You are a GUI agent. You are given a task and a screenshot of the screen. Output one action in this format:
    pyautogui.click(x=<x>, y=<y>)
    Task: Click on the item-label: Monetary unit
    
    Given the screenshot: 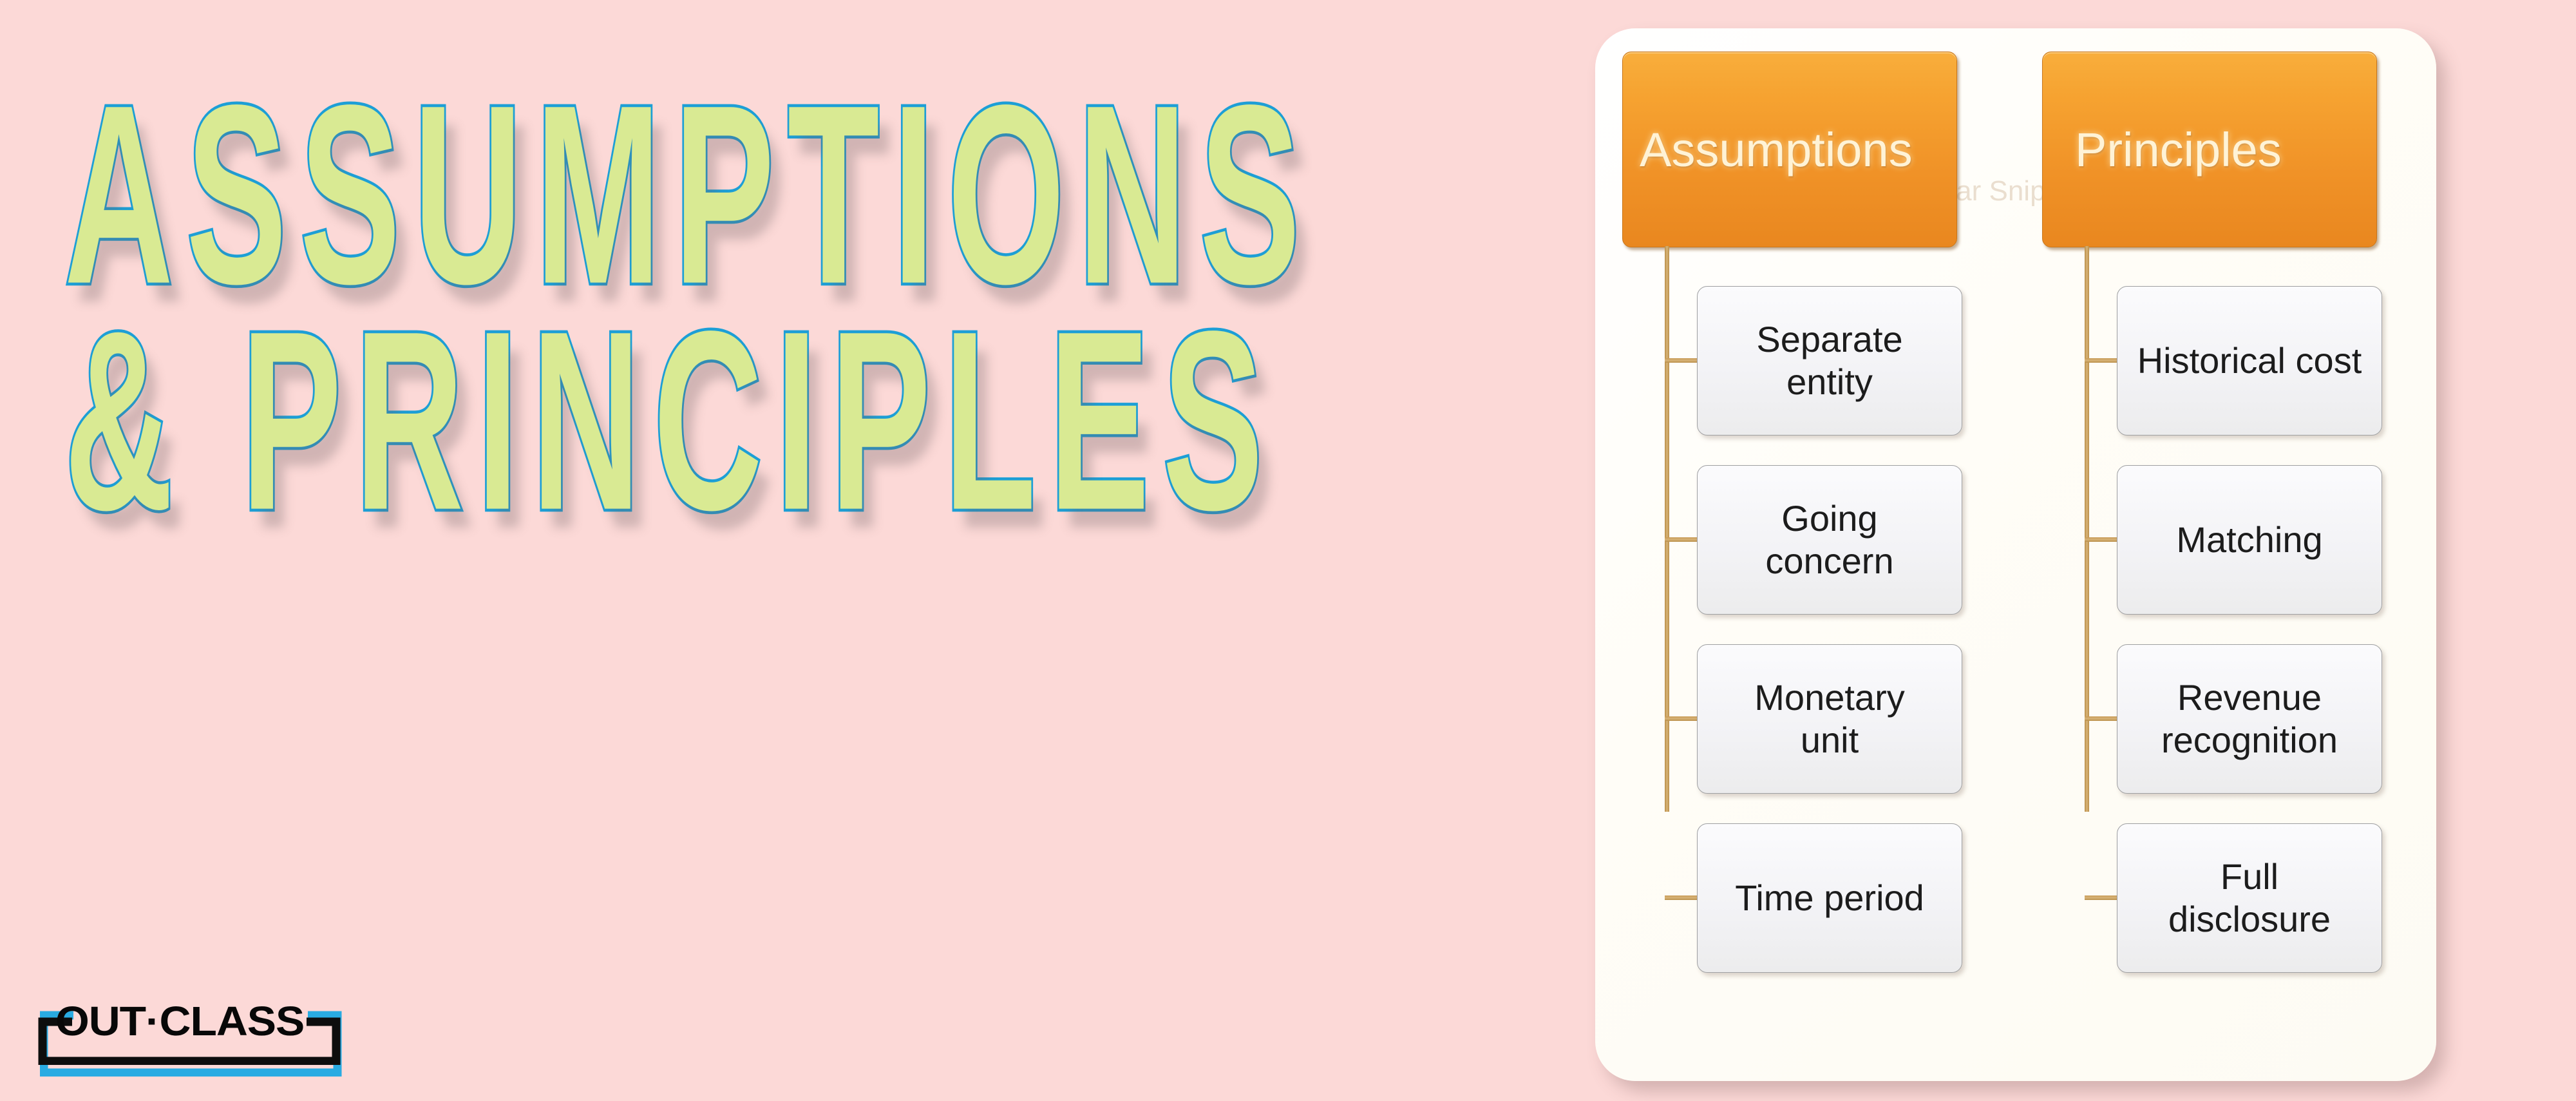 What is the action you would take?
    pyautogui.click(x=1830, y=718)
    